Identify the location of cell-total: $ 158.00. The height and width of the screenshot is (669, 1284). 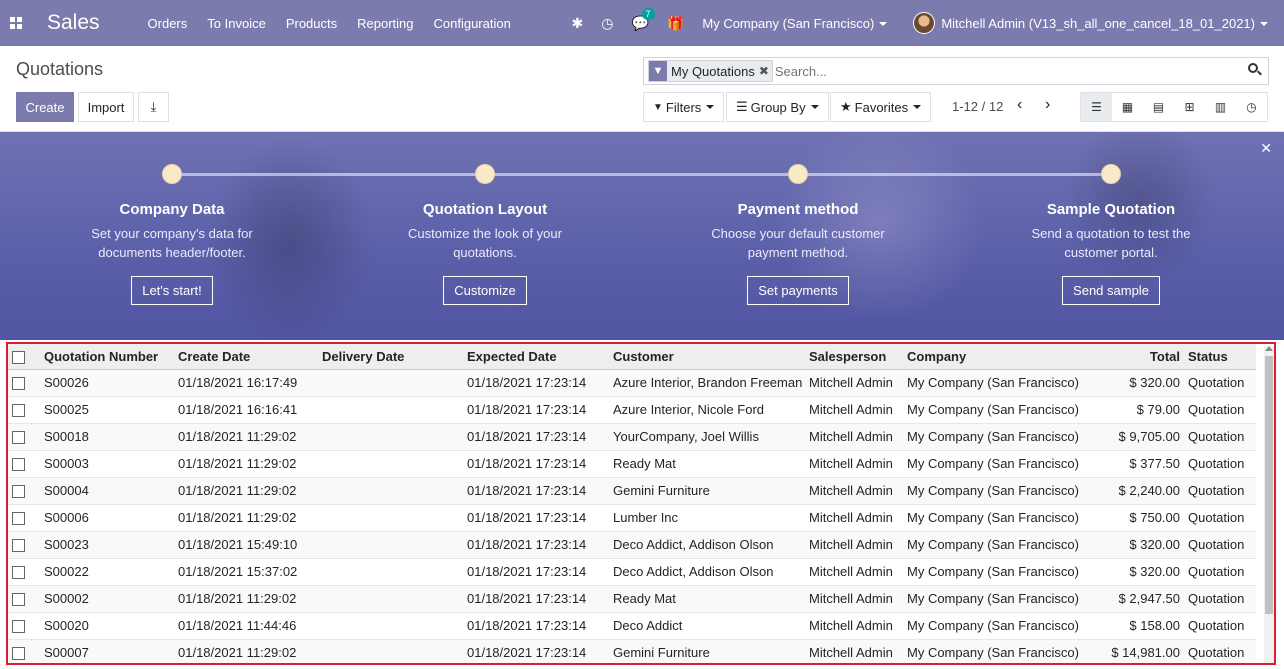
(1131, 625).